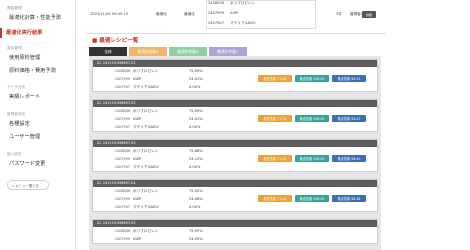 The image size is (470, 250). Describe the element at coordinates (168, 51) in the screenshot. I see `tab-bar: 全体 最適化性能A 最適化性能B 最適化性能C` at that location.